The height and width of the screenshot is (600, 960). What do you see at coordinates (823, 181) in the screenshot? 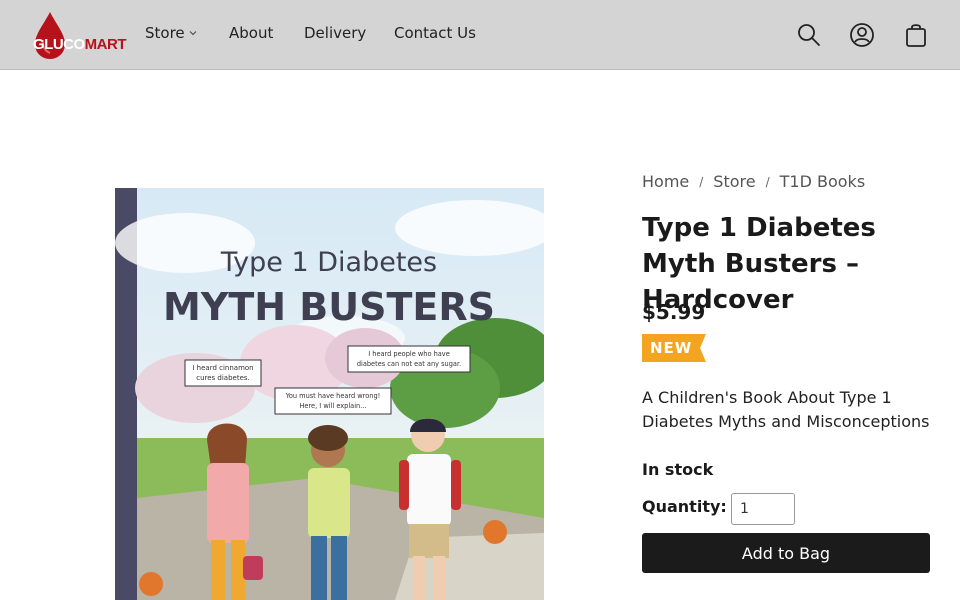
I see `breadcrumb-t1d-books: T1D Books` at bounding box center [823, 181].